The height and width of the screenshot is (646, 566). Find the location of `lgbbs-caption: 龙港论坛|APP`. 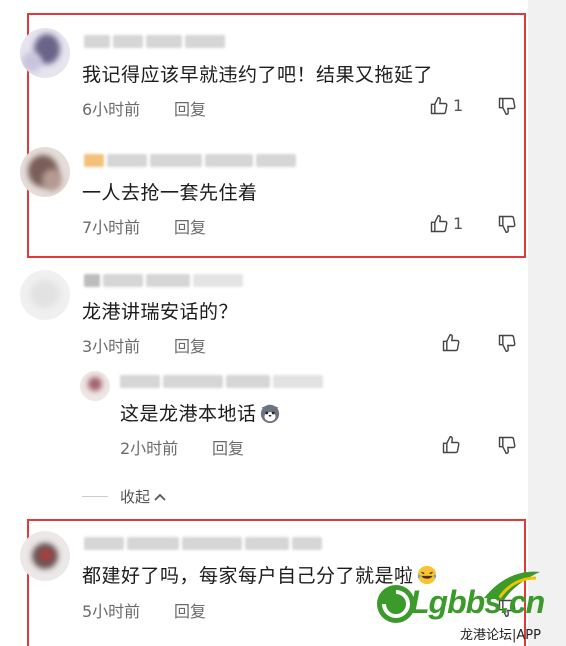

lgbbs-caption: 龙港论坛|APP is located at coordinates (500, 635).